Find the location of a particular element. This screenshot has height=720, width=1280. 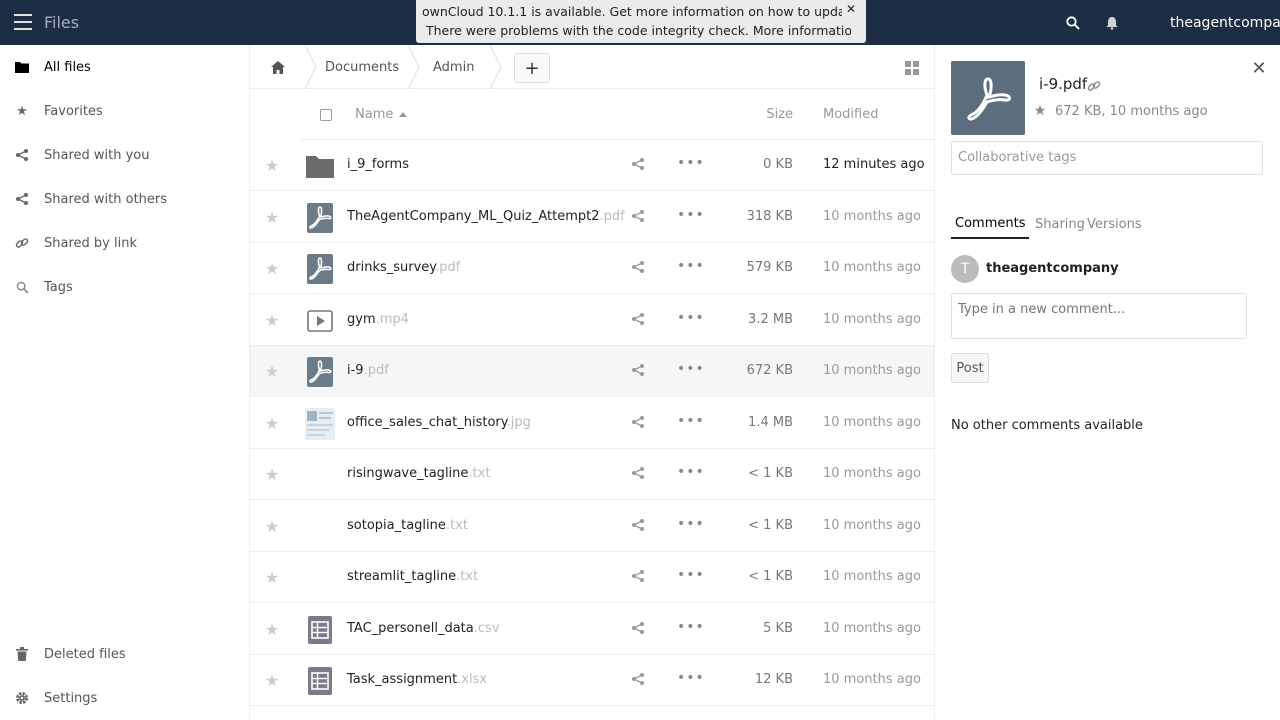

file-name-link: TAC_personell_data.csv is located at coordinates (423, 628).